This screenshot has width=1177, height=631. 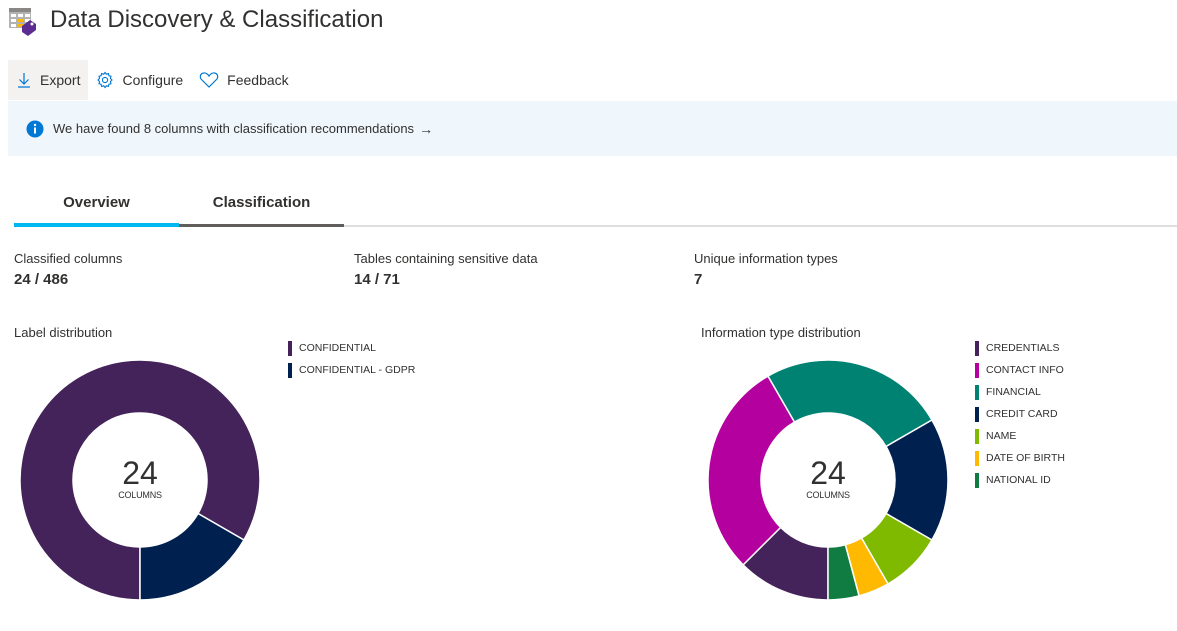 What do you see at coordinates (357, 370) in the screenshot?
I see `legend-label: CONFIDENTIAL - GDPR` at bounding box center [357, 370].